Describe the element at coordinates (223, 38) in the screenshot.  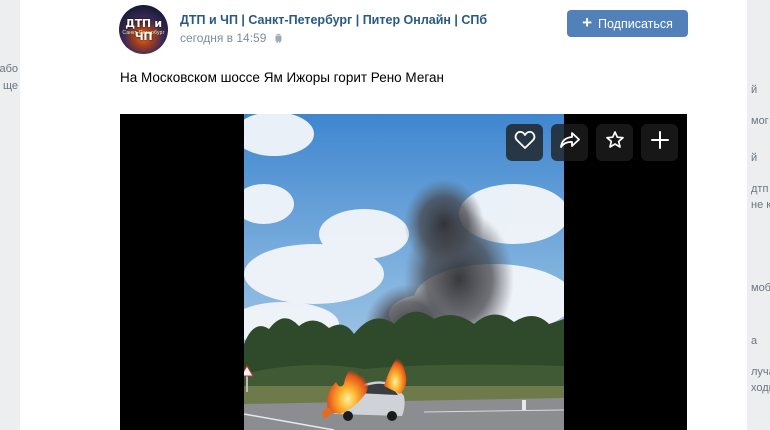
I see `post-time-text: сегодня в 14:59` at that location.